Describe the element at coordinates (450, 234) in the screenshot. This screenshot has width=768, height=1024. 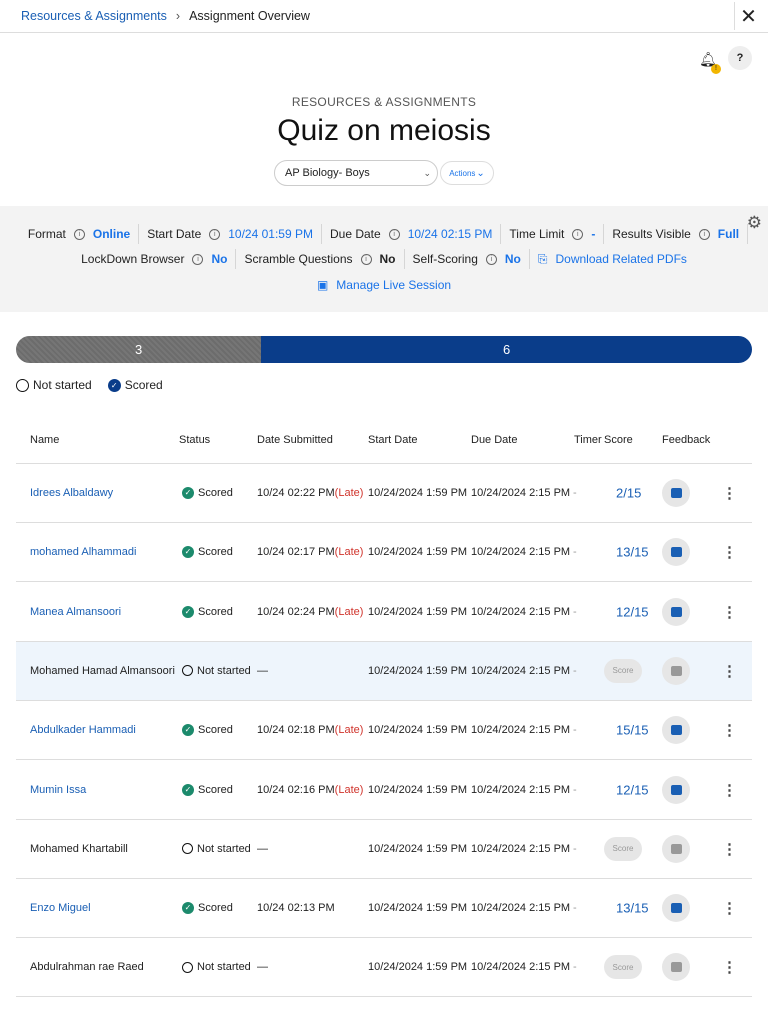
I see `info-value: 10/24 02:15 PM` at that location.